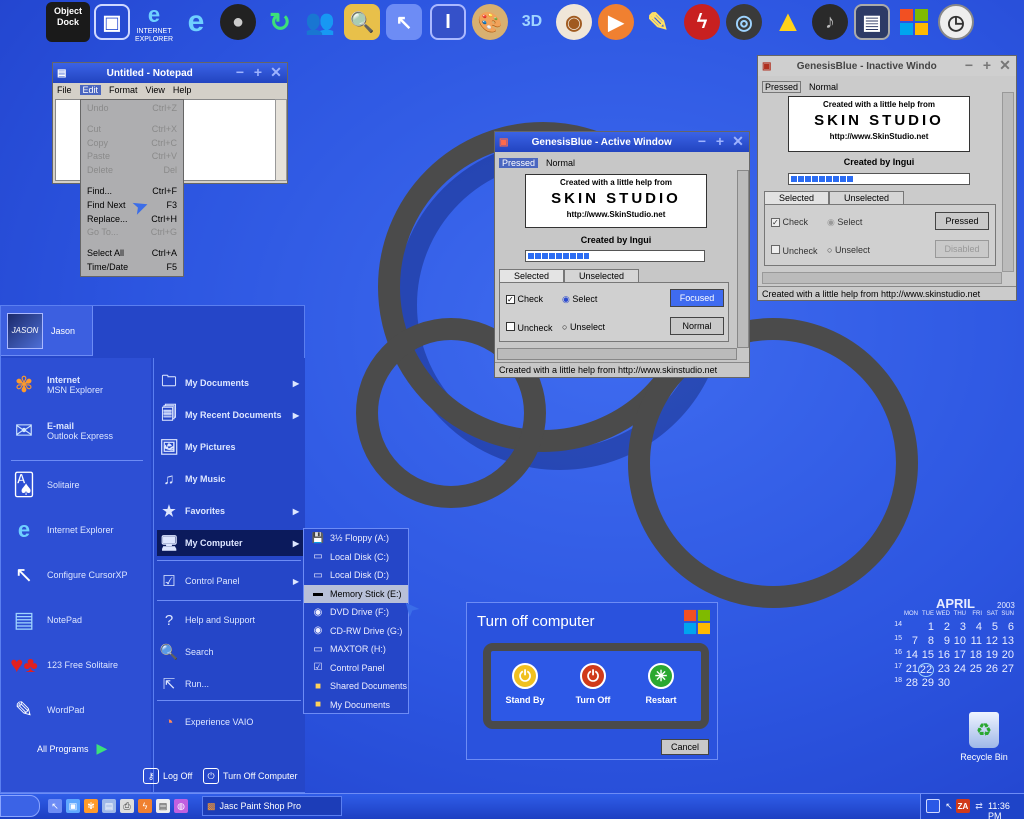 Image resolution: width=1024 pixels, height=819 pixels. Describe the element at coordinates (170, 73) in the screenshot. I see `notepad-titlebar: ▤ Untitled - Notepad − + ✕` at that location.